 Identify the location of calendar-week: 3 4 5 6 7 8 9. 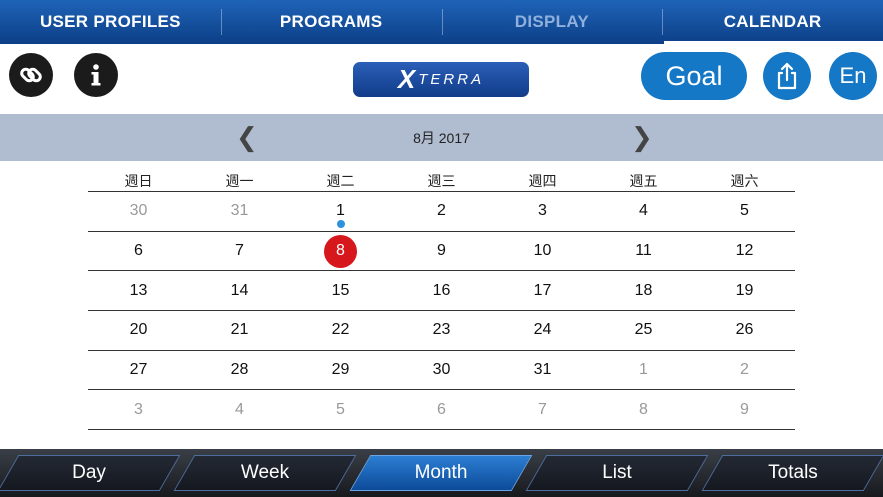
(441, 410).